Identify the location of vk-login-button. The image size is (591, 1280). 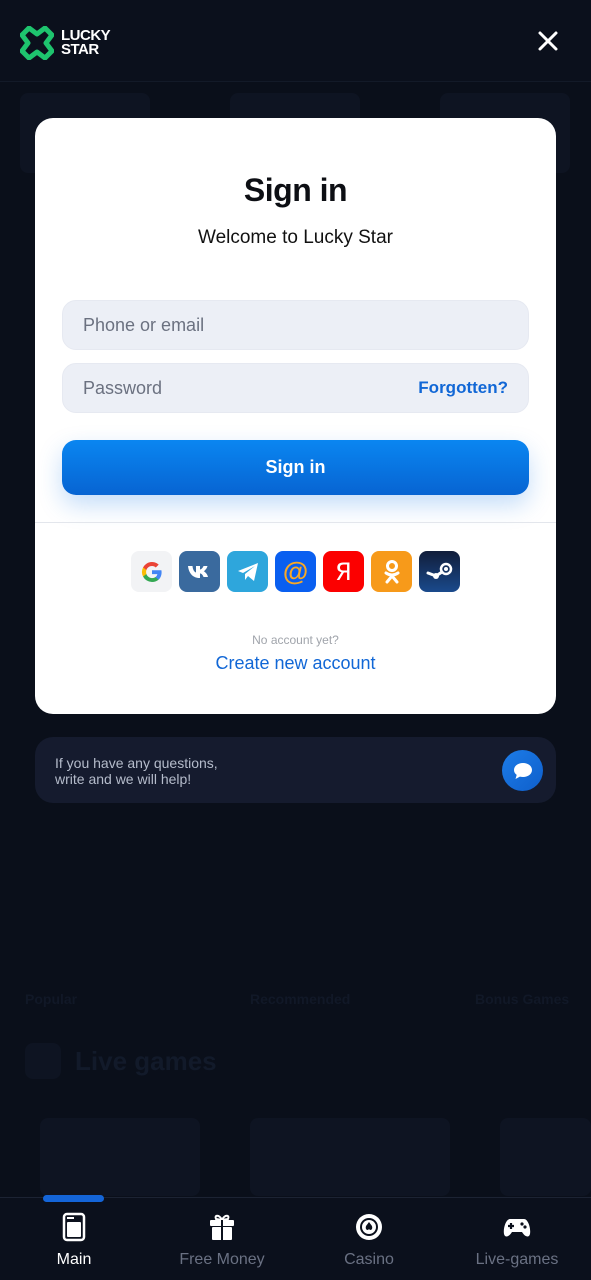
(199, 571).